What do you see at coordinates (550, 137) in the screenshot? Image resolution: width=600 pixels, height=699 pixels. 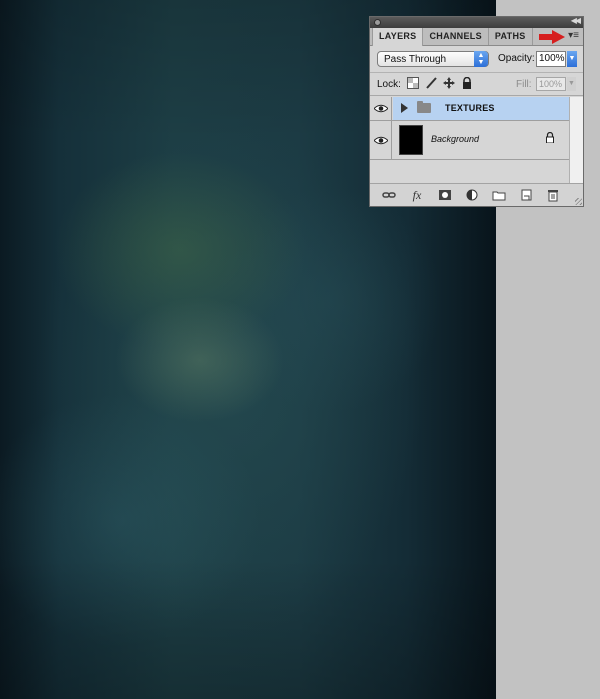 I see `lock-icon` at bounding box center [550, 137].